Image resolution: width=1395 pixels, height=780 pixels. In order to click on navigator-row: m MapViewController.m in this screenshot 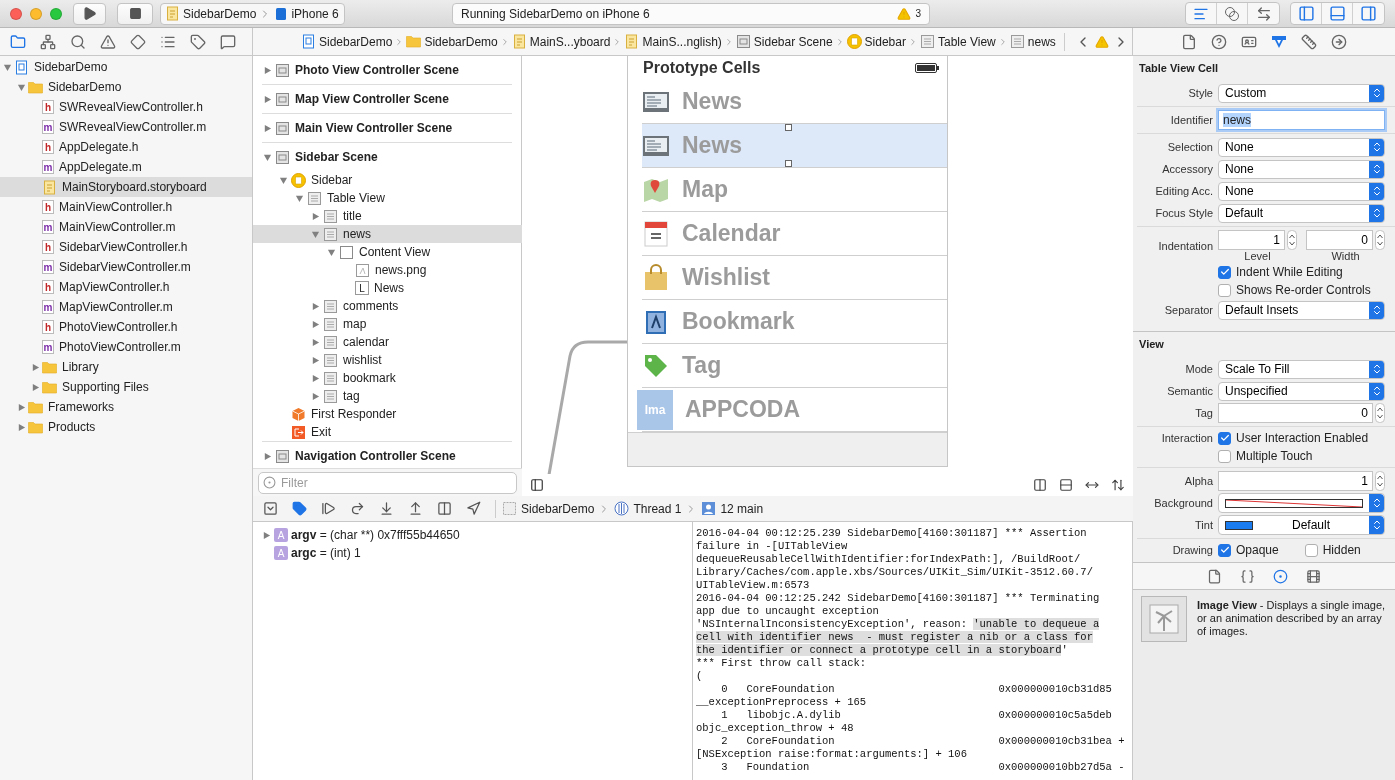, I will do `click(126, 307)`.